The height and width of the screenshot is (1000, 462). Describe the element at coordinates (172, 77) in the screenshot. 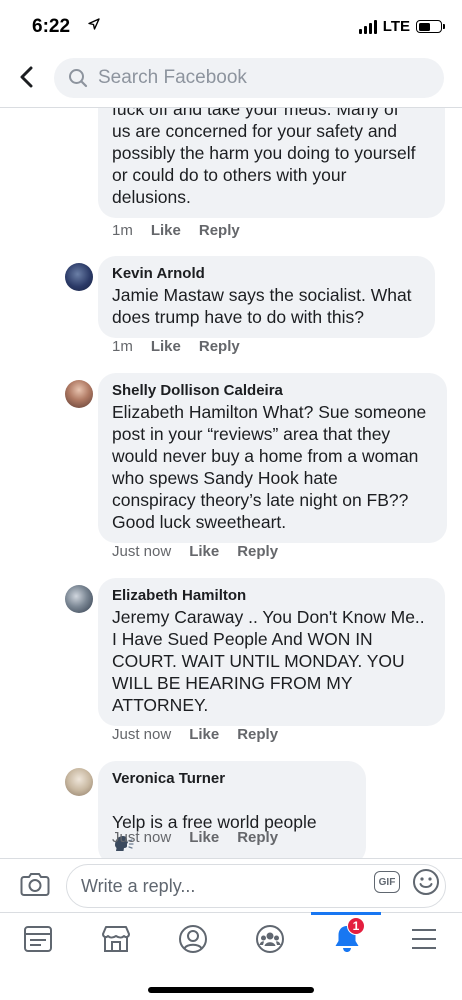

I see `search-placeholder: Search Facebook` at that location.